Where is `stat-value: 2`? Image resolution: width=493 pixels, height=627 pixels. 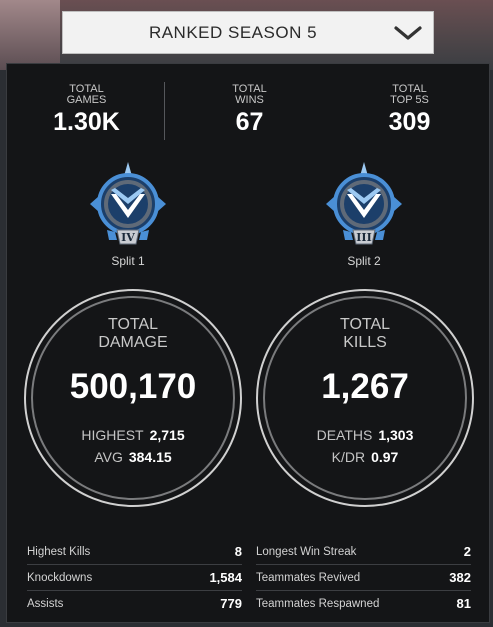 stat-value: 2 is located at coordinates (467, 551).